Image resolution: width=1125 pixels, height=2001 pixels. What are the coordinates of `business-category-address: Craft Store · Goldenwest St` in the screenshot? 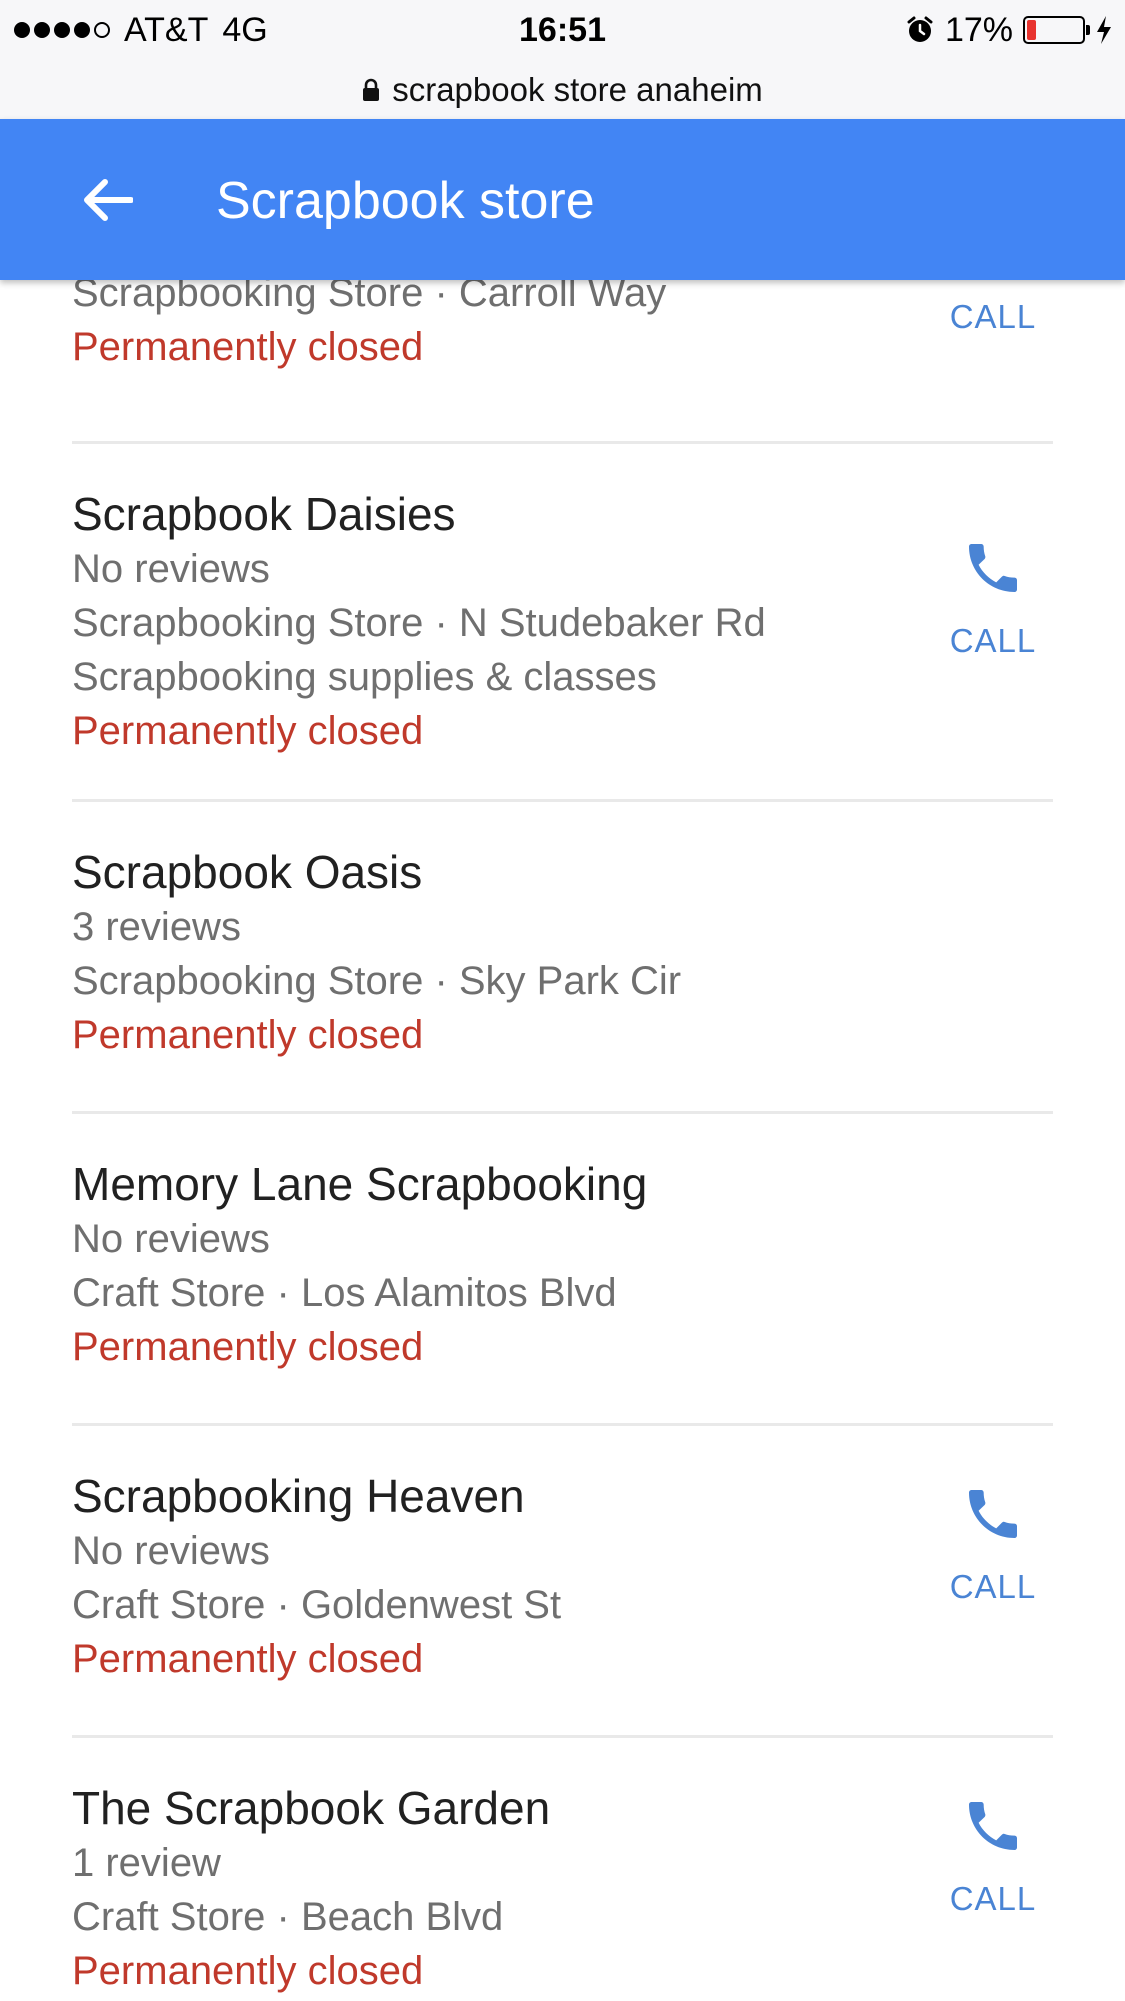 It's located at (317, 1605).